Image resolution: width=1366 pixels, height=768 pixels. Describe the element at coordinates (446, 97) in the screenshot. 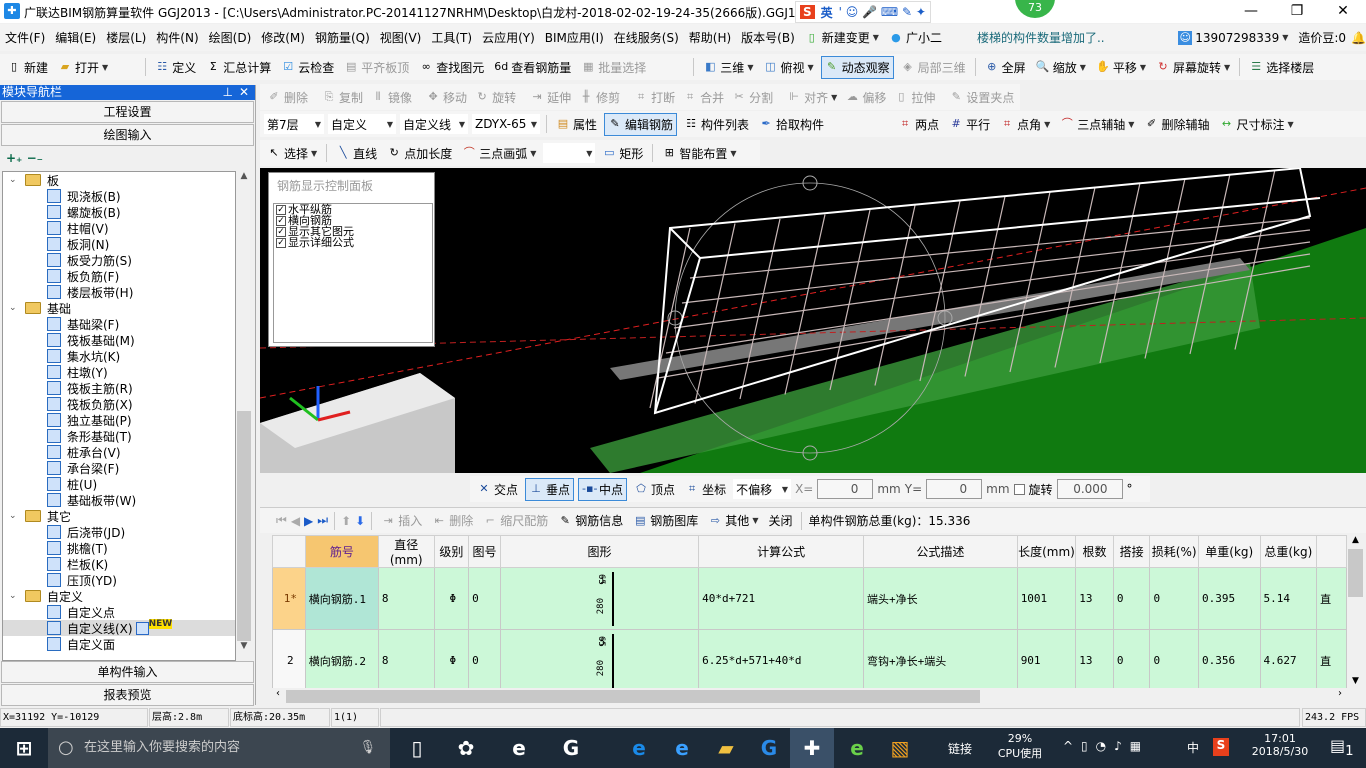

I see `move-button: ✥ 移动` at that location.